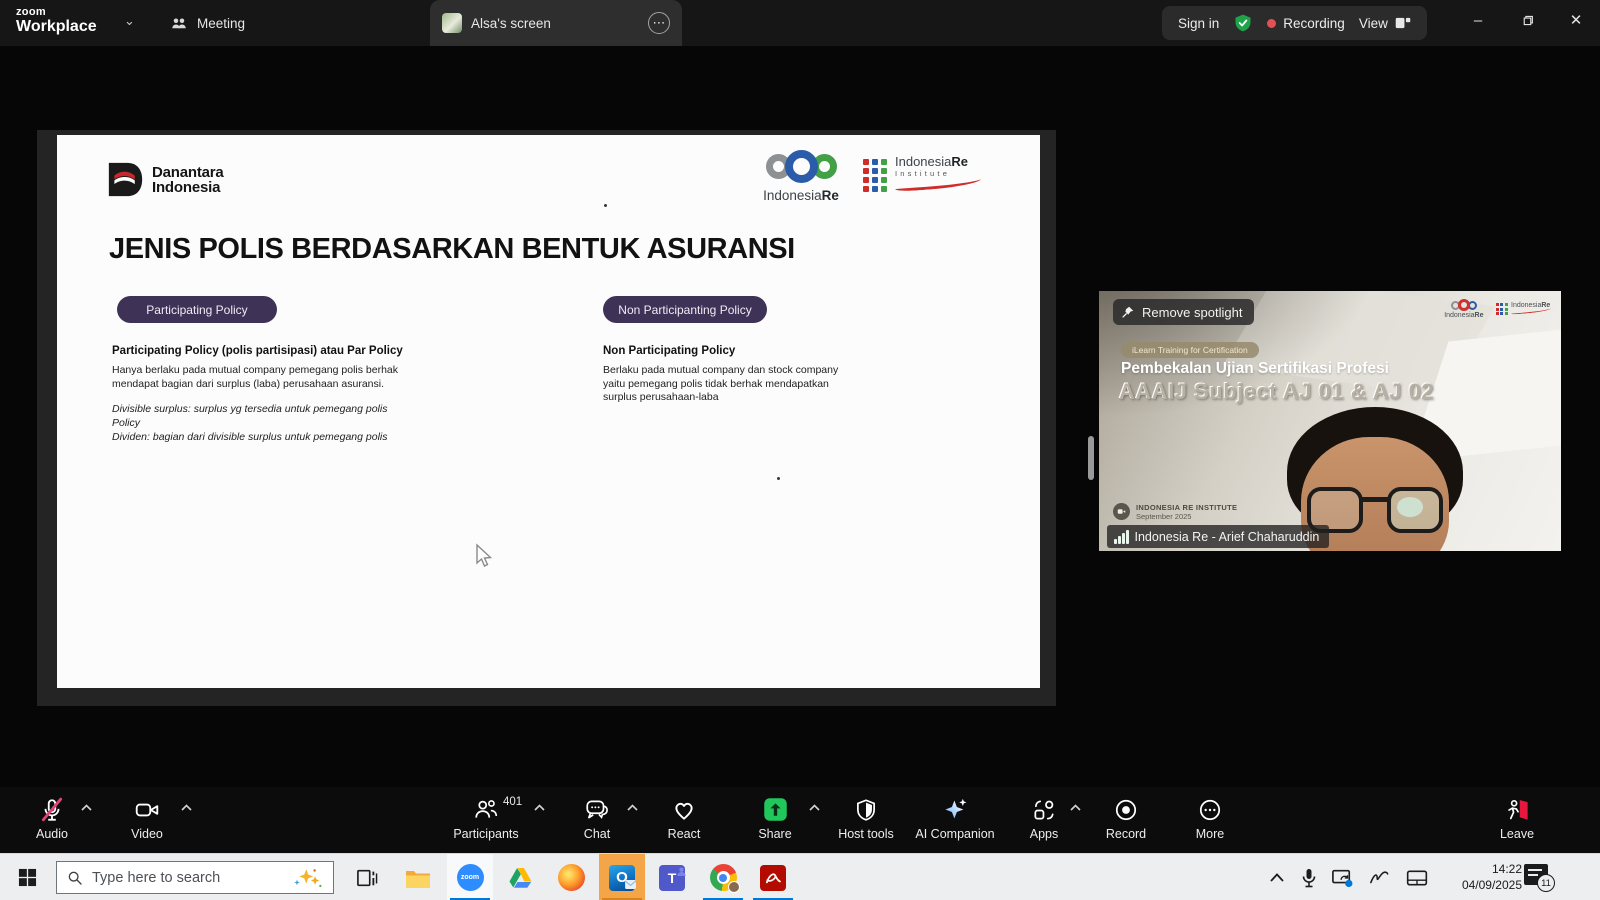  Describe the element at coordinates (866, 834) in the screenshot. I see `host-tools-label: Host tools` at that location.